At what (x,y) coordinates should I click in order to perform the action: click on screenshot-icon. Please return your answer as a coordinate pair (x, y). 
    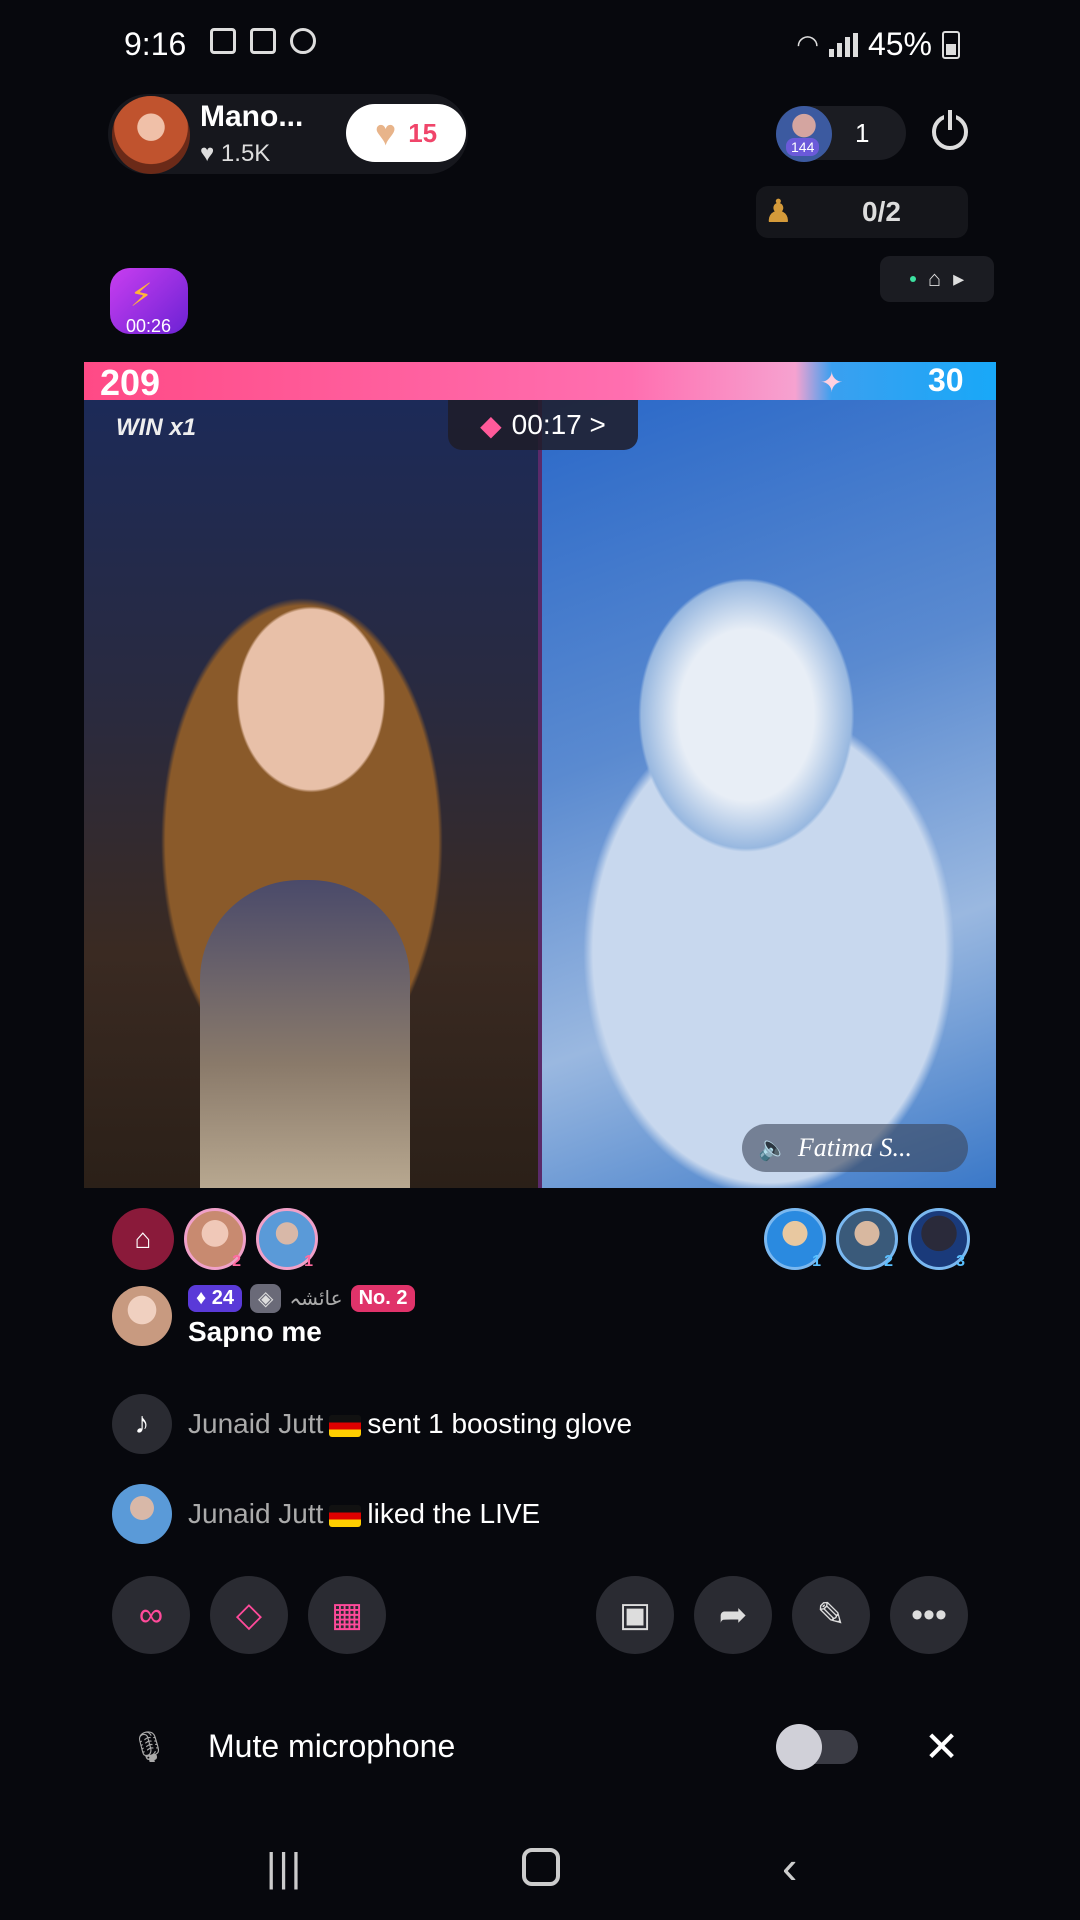
    Looking at the image, I should click on (223, 41).